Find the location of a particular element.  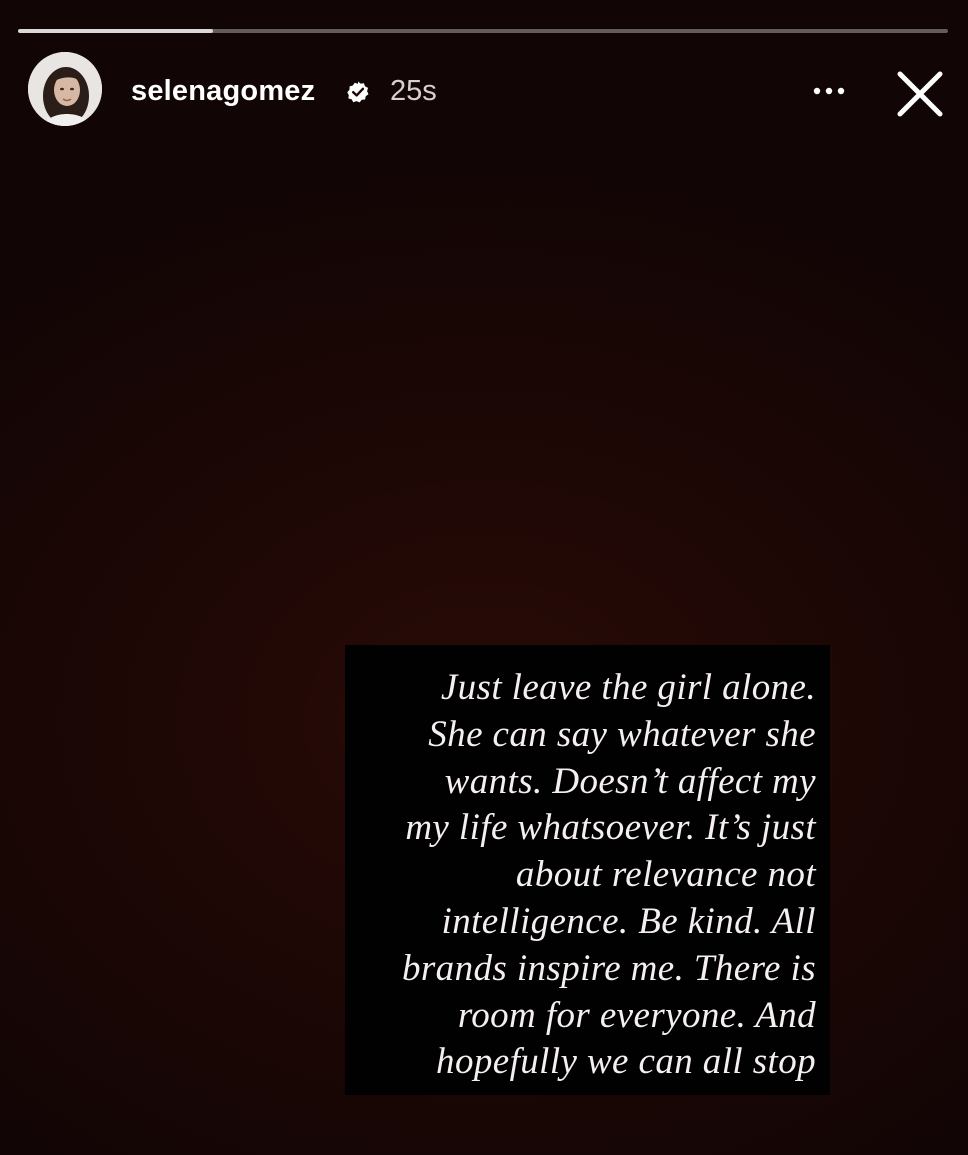

caption-line: She can say whatever she is located at coordinates (622, 734).